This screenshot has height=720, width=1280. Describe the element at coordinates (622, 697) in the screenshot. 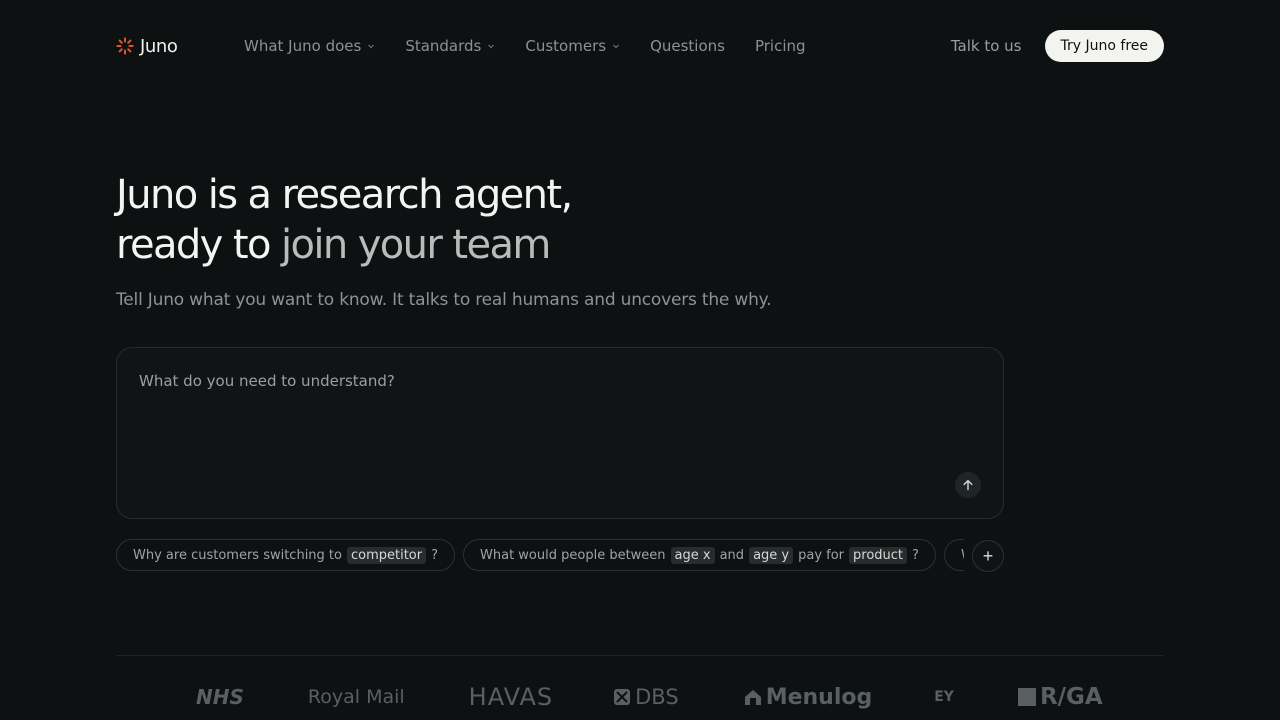

I see `dbs-star-icon` at that location.